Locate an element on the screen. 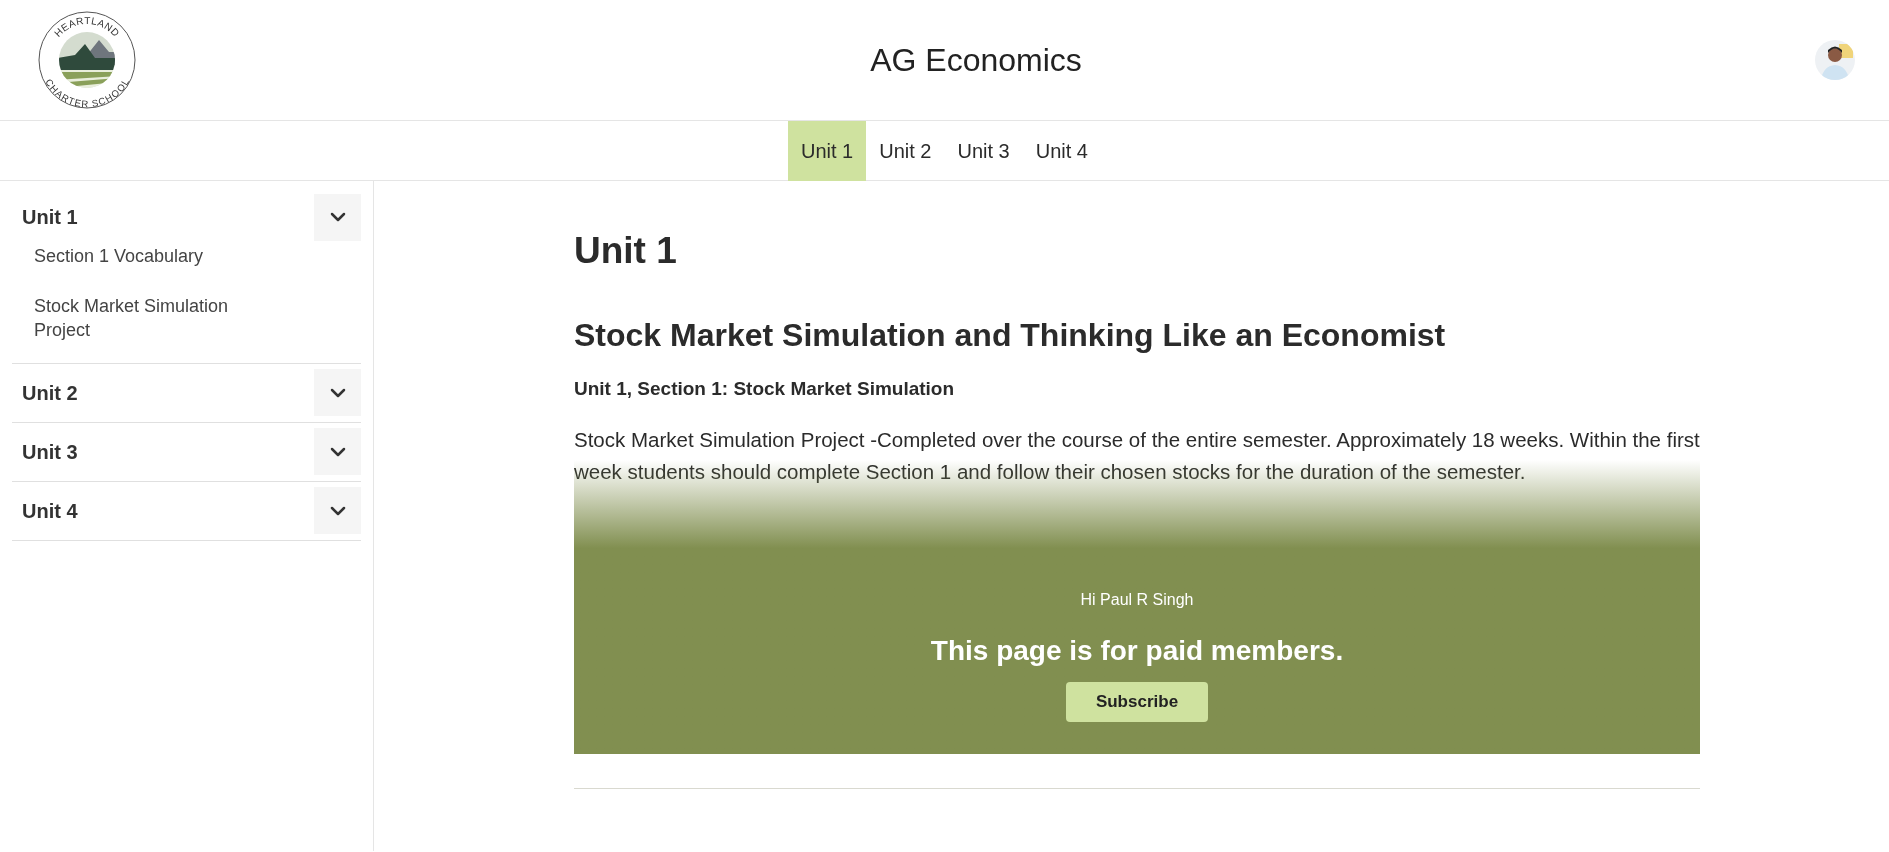  paragraph: Stock Market Simulation Project -Completed over the course of the entire semester. Approximately 18 weeks. Within the first week students should complete Section 1 and follow their chosen stocks for the duration of the semester. is located at coordinates (1137, 455).